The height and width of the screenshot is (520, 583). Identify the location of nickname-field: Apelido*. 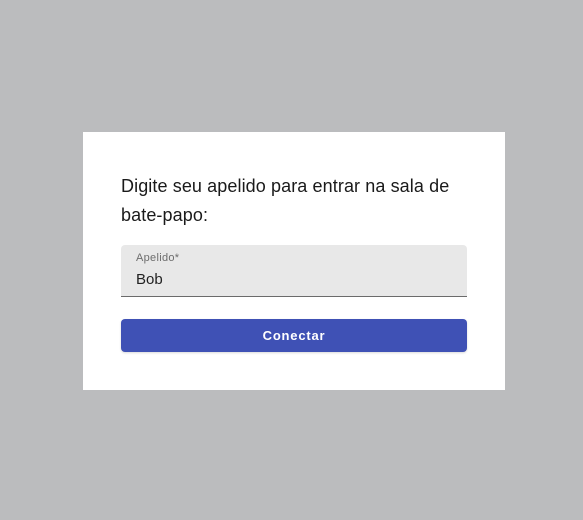
(294, 271).